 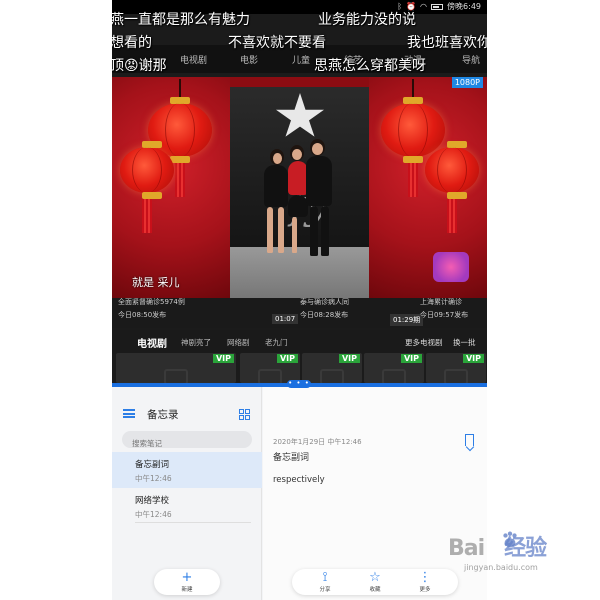 What do you see at coordinates (238, 342) in the screenshot?
I see `section-tag: 网络剧` at bounding box center [238, 342].